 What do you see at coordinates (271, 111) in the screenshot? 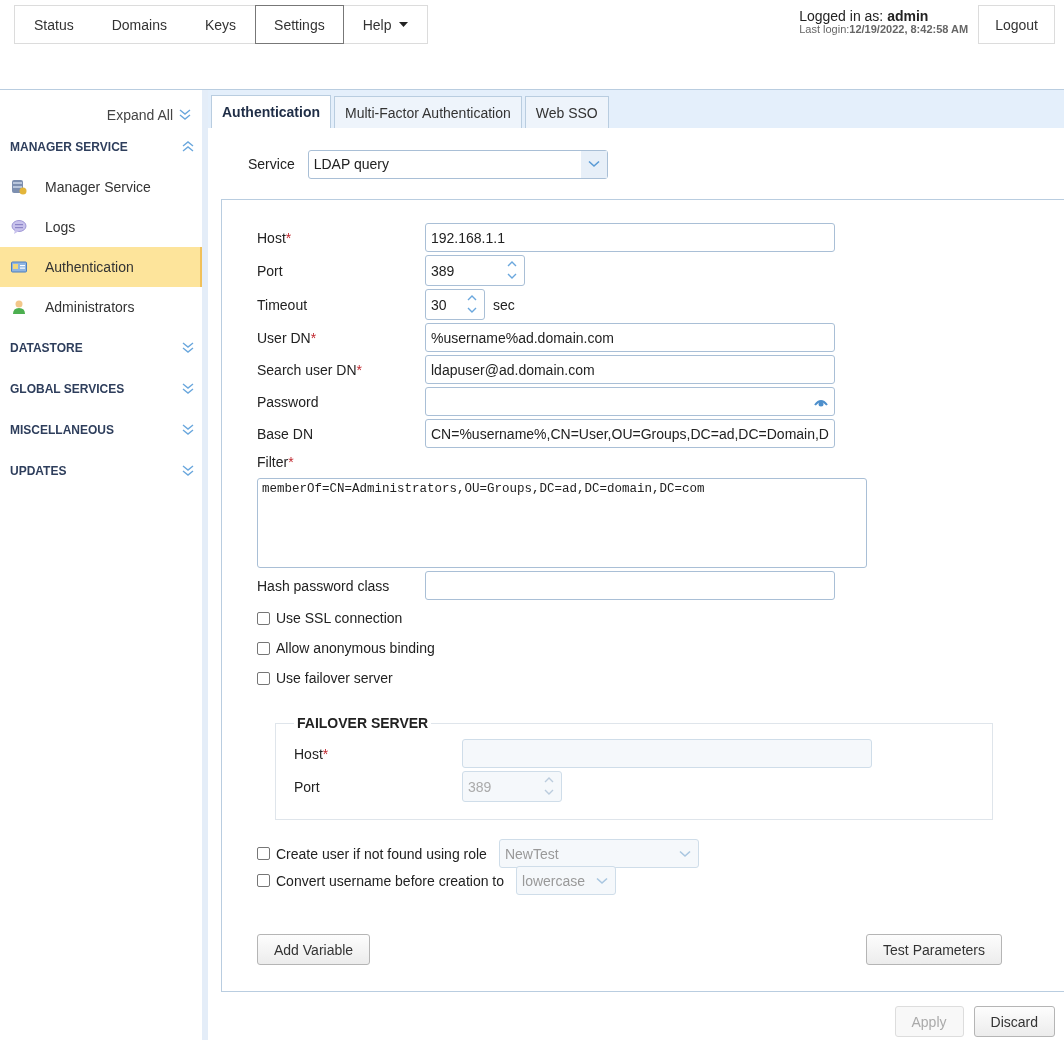
I see `tab: Authentication` at bounding box center [271, 111].